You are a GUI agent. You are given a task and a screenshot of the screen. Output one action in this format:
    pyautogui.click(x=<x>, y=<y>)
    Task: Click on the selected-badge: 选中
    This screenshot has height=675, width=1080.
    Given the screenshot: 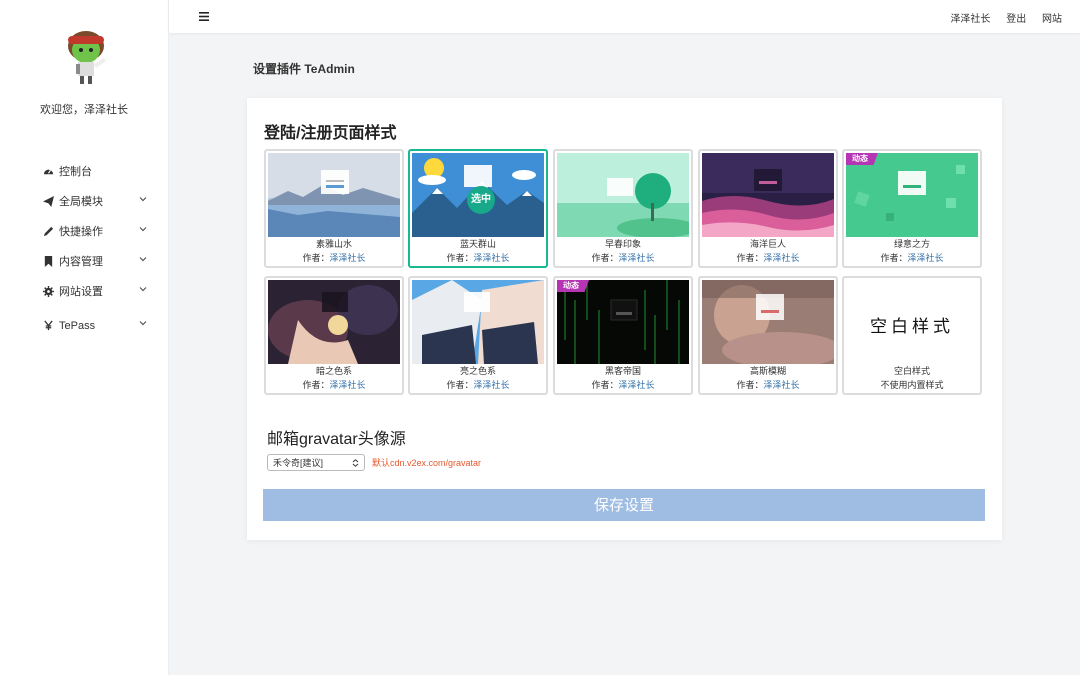 What is the action you would take?
    pyautogui.click(x=481, y=200)
    